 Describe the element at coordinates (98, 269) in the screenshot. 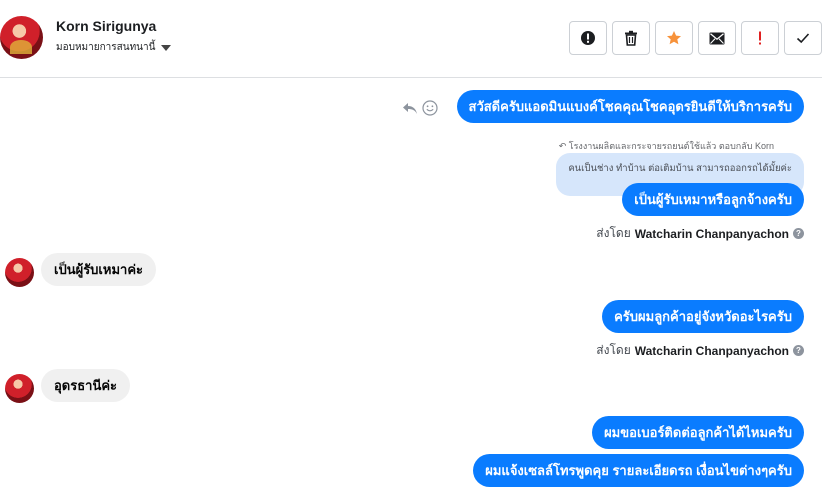

I see `incoming-message: เป็นผู้รับเหมาค่ะ` at that location.